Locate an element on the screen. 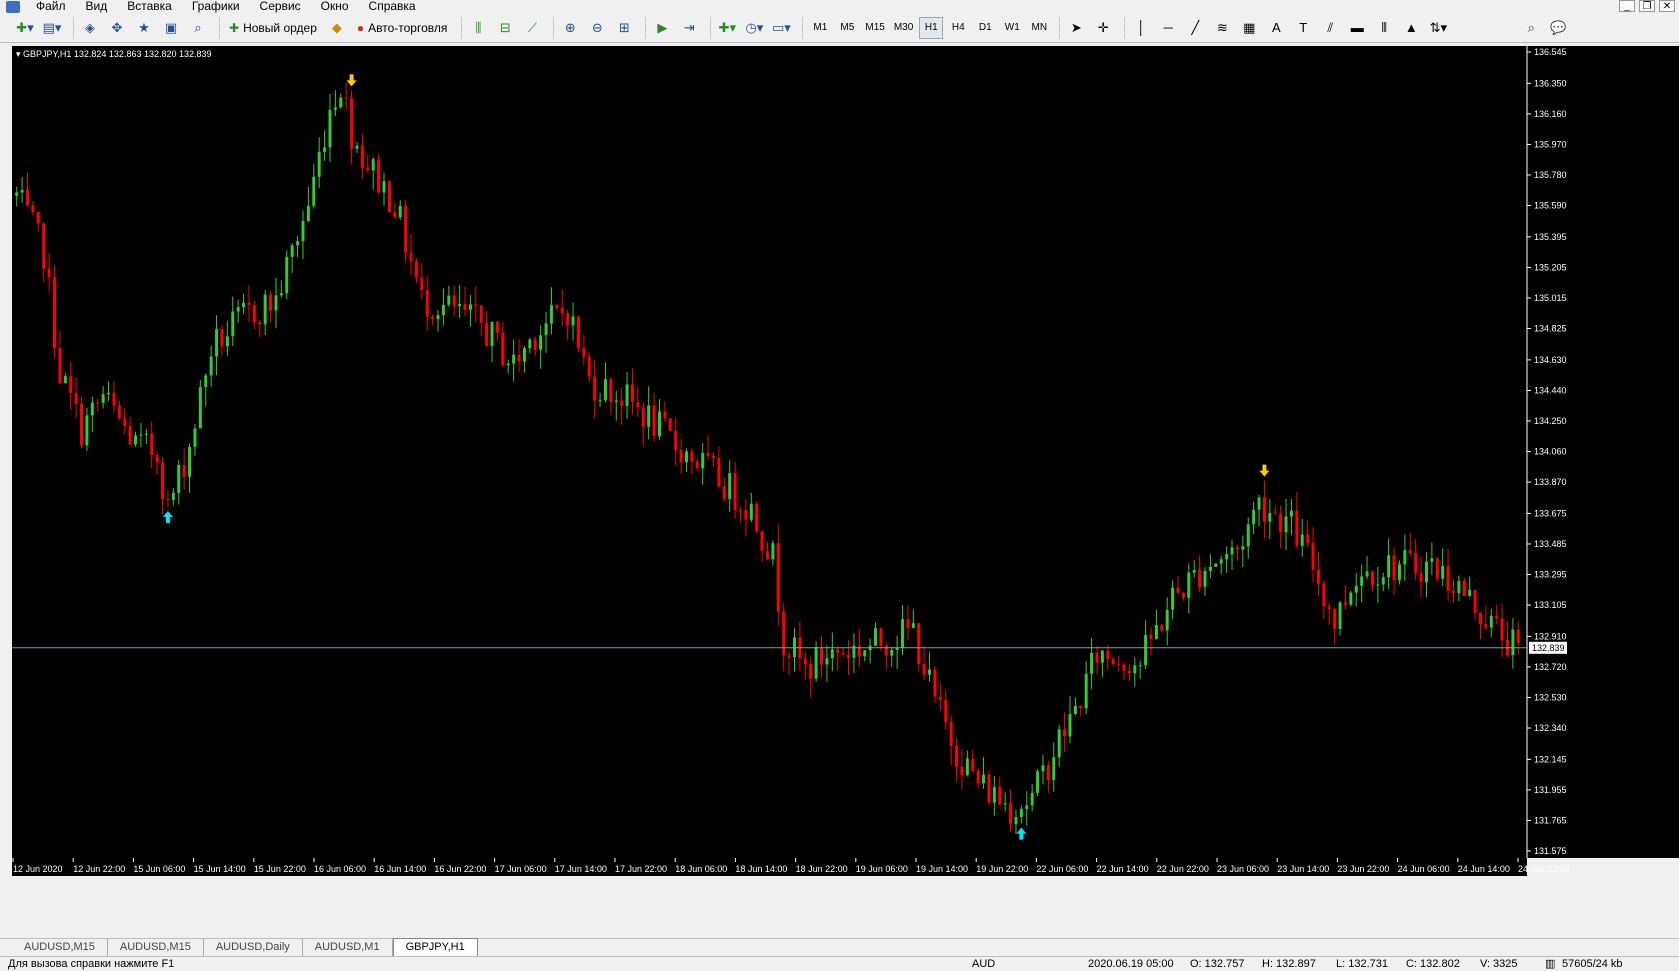 The width and height of the screenshot is (1679, 971). time-tick-label: 16 Jun 22:00 is located at coordinates (460, 869).